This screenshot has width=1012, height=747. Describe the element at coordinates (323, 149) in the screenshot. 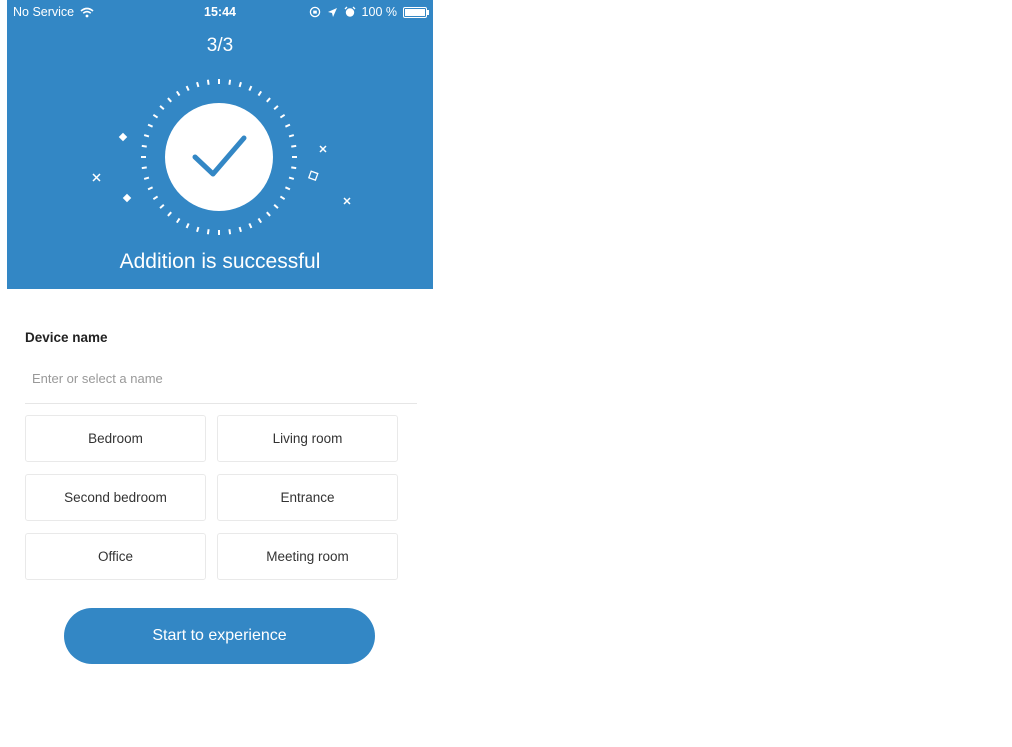

I see `sparkle-cross-right-top` at that location.